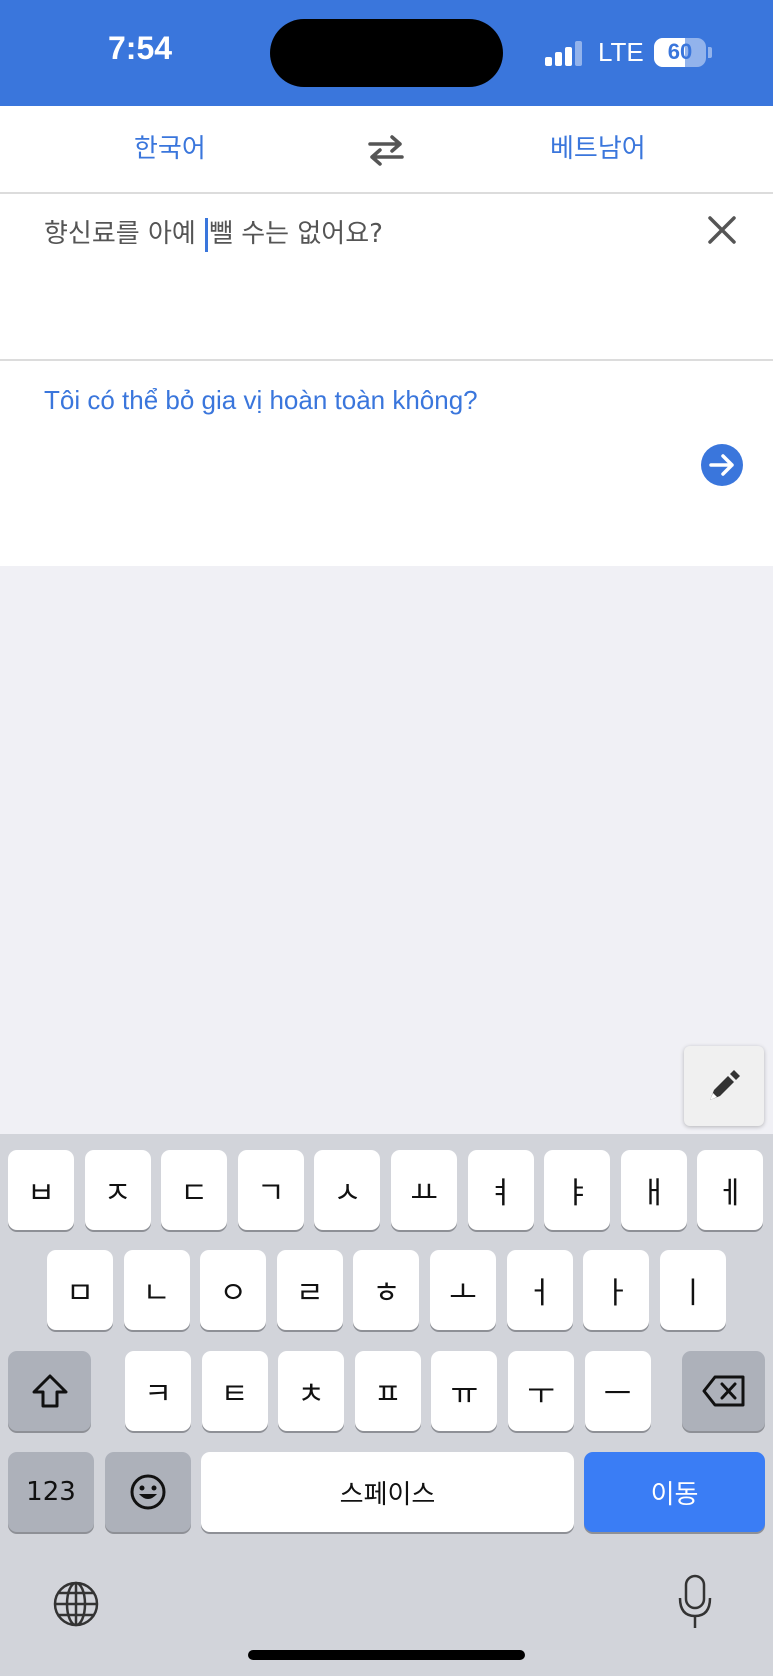  What do you see at coordinates (233, 1290) in the screenshot?
I see `key-row2-2: ㅇ` at bounding box center [233, 1290].